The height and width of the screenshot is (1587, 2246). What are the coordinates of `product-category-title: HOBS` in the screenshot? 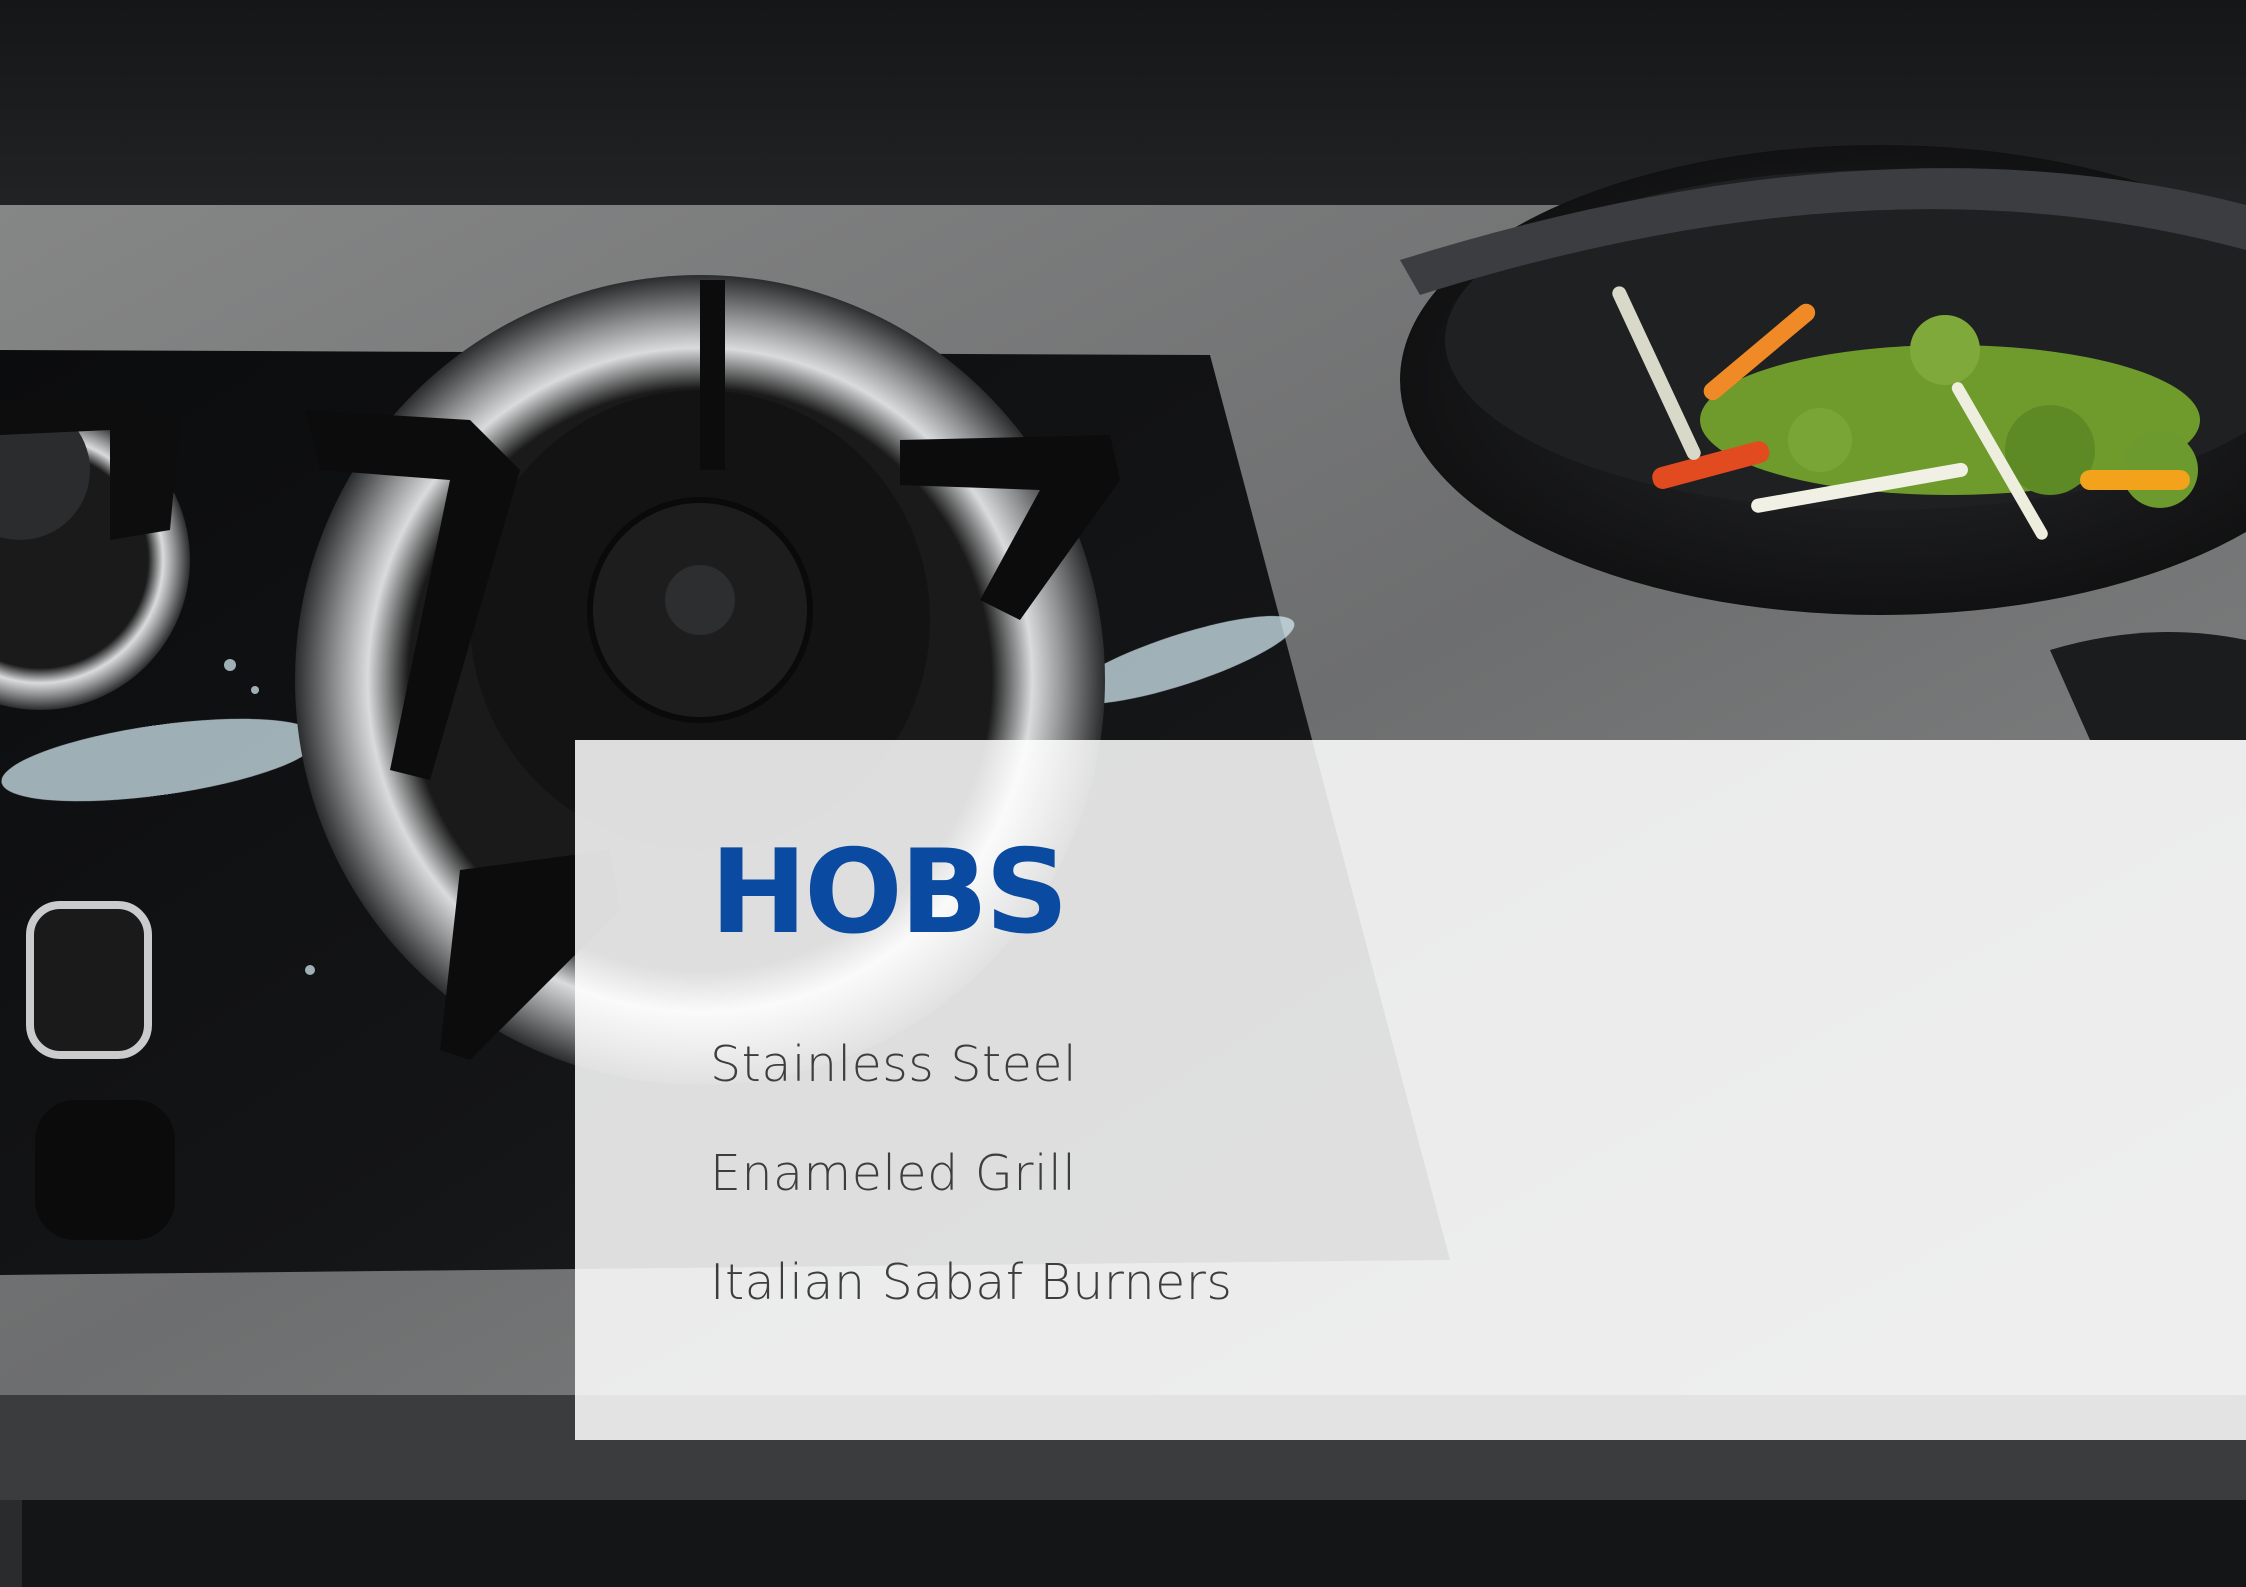 It's located at (889, 892).